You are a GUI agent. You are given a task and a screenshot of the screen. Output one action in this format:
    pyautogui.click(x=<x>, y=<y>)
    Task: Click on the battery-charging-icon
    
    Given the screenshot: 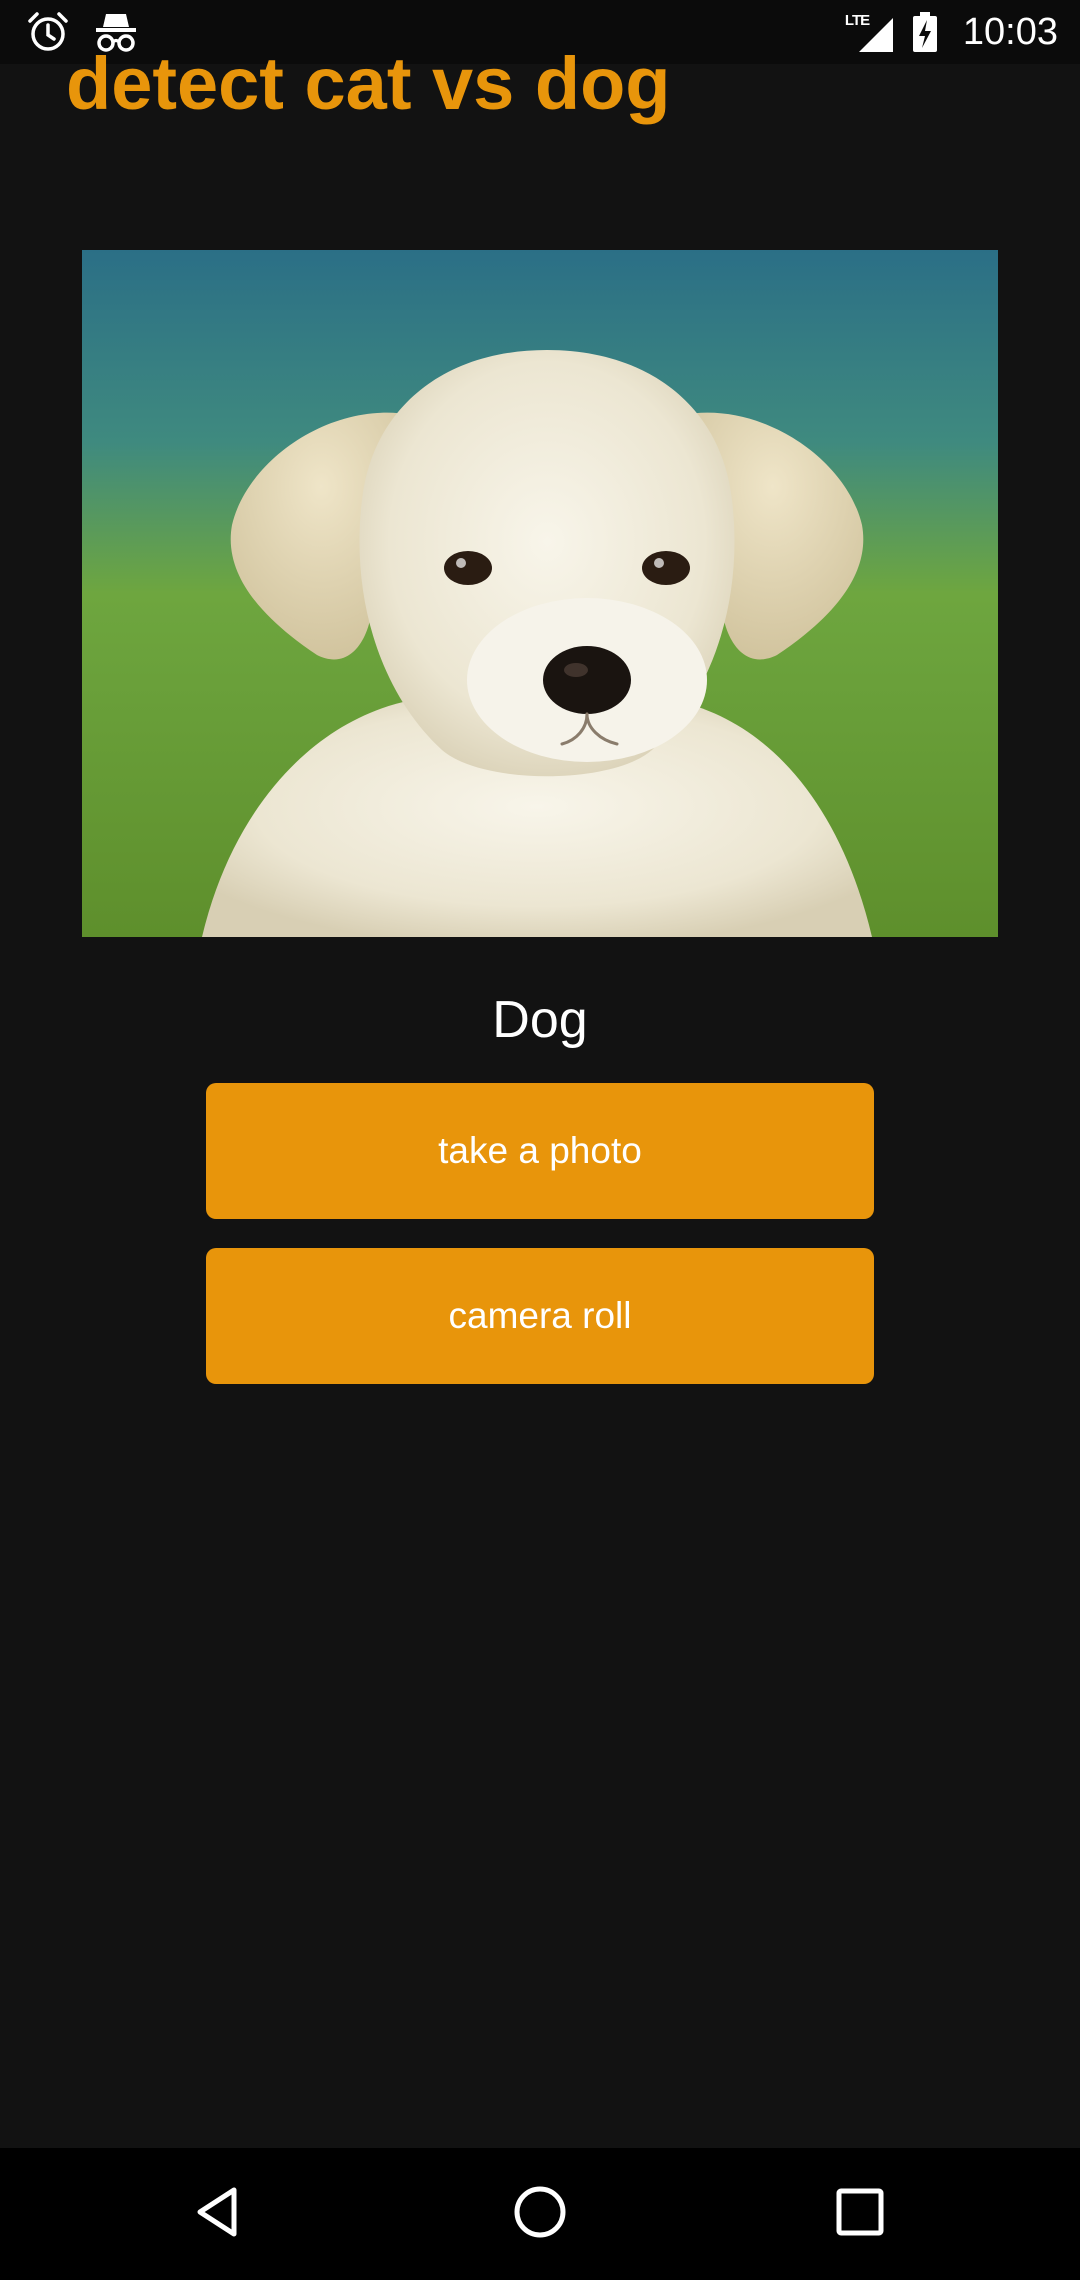 What is the action you would take?
    pyautogui.click(x=925, y=32)
    